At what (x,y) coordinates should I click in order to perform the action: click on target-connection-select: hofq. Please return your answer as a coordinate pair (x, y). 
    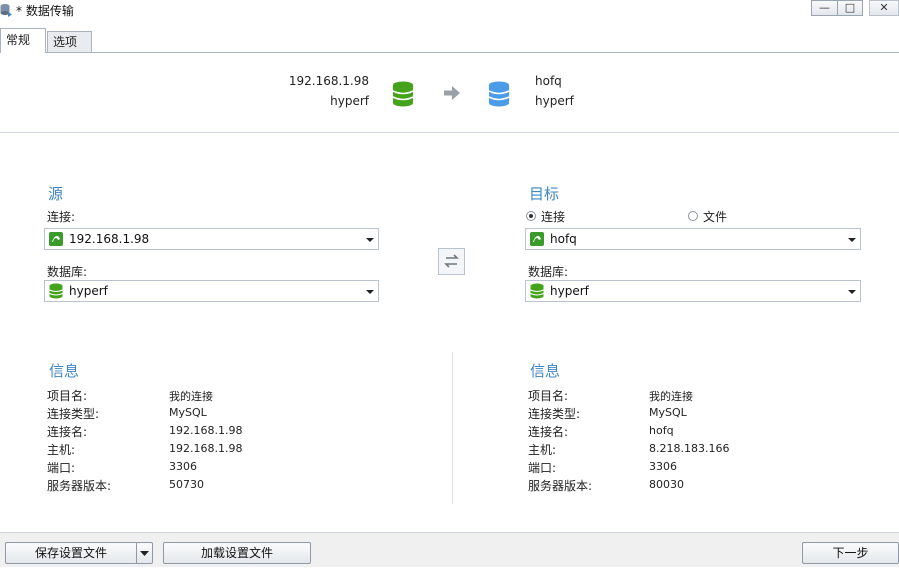
    Looking at the image, I should click on (693, 239).